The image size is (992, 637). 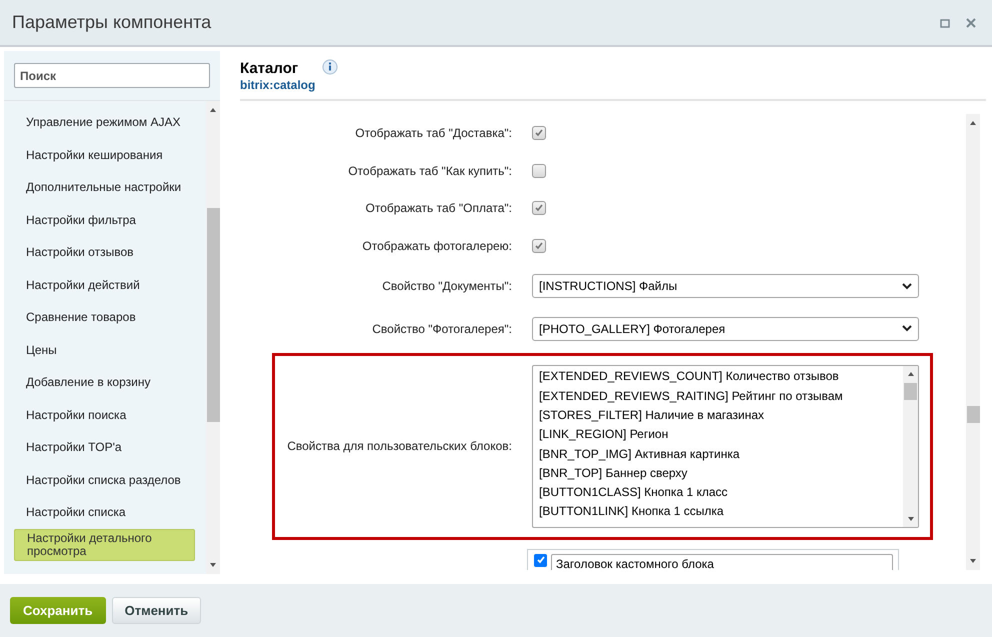 I want to click on maximize-icon, so click(x=945, y=23).